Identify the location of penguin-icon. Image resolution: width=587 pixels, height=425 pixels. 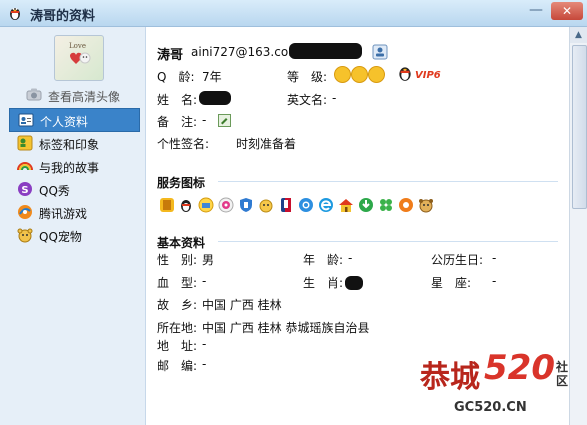
(186, 205).